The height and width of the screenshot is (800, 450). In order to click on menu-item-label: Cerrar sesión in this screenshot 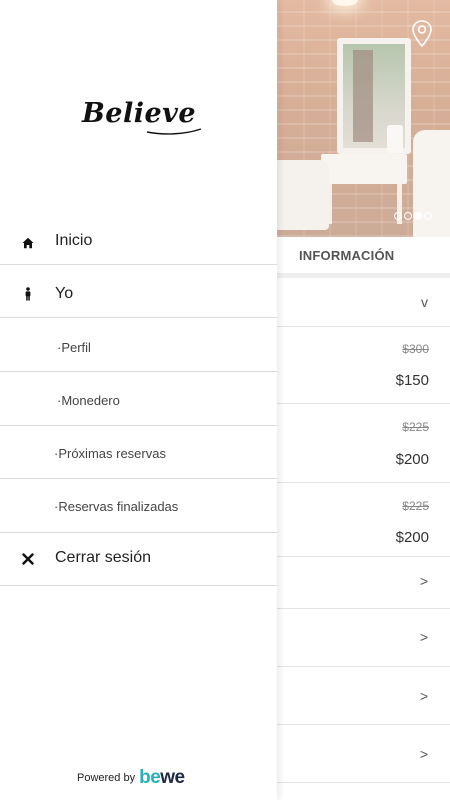, I will do `click(103, 557)`.